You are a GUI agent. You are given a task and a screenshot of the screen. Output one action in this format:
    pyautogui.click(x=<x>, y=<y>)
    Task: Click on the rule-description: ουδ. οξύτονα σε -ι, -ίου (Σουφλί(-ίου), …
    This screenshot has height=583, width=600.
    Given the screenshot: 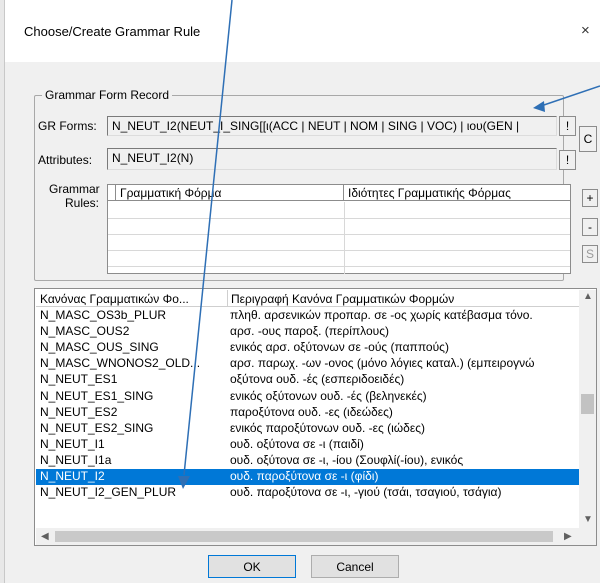 What is the action you would take?
    pyautogui.click(x=347, y=459)
    